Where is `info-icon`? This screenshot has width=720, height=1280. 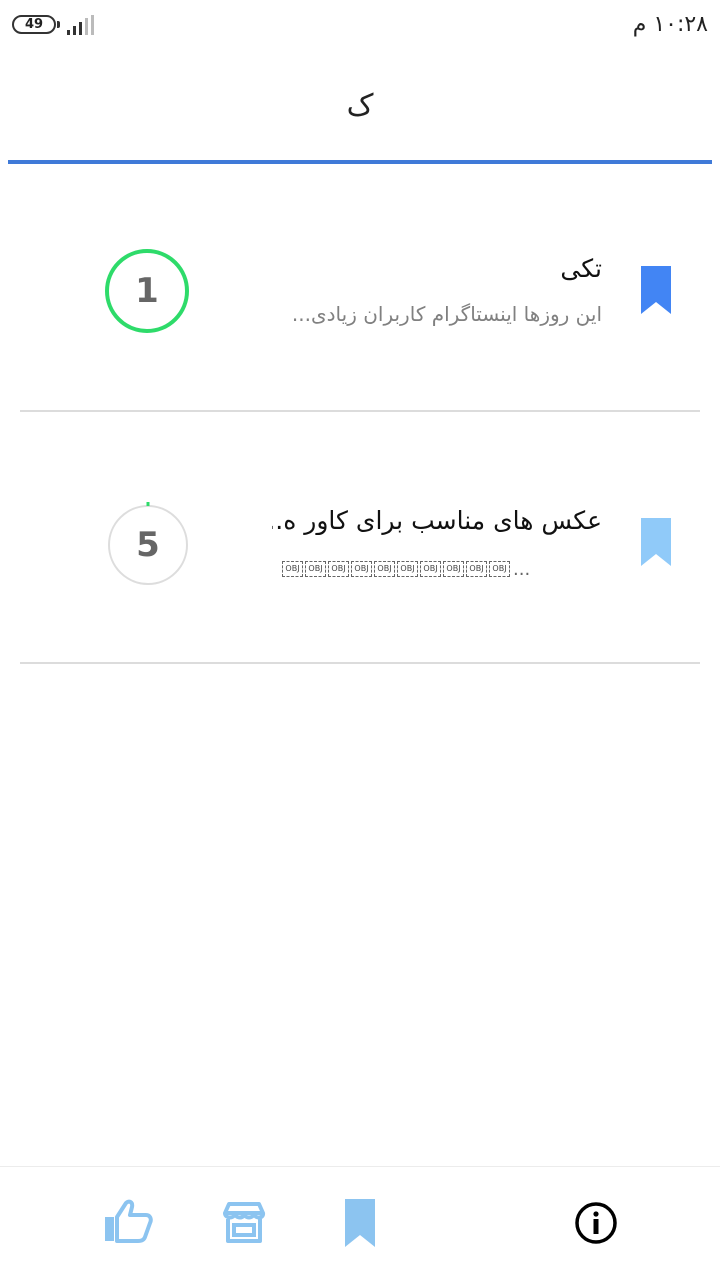 info-icon is located at coordinates (596, 1223).